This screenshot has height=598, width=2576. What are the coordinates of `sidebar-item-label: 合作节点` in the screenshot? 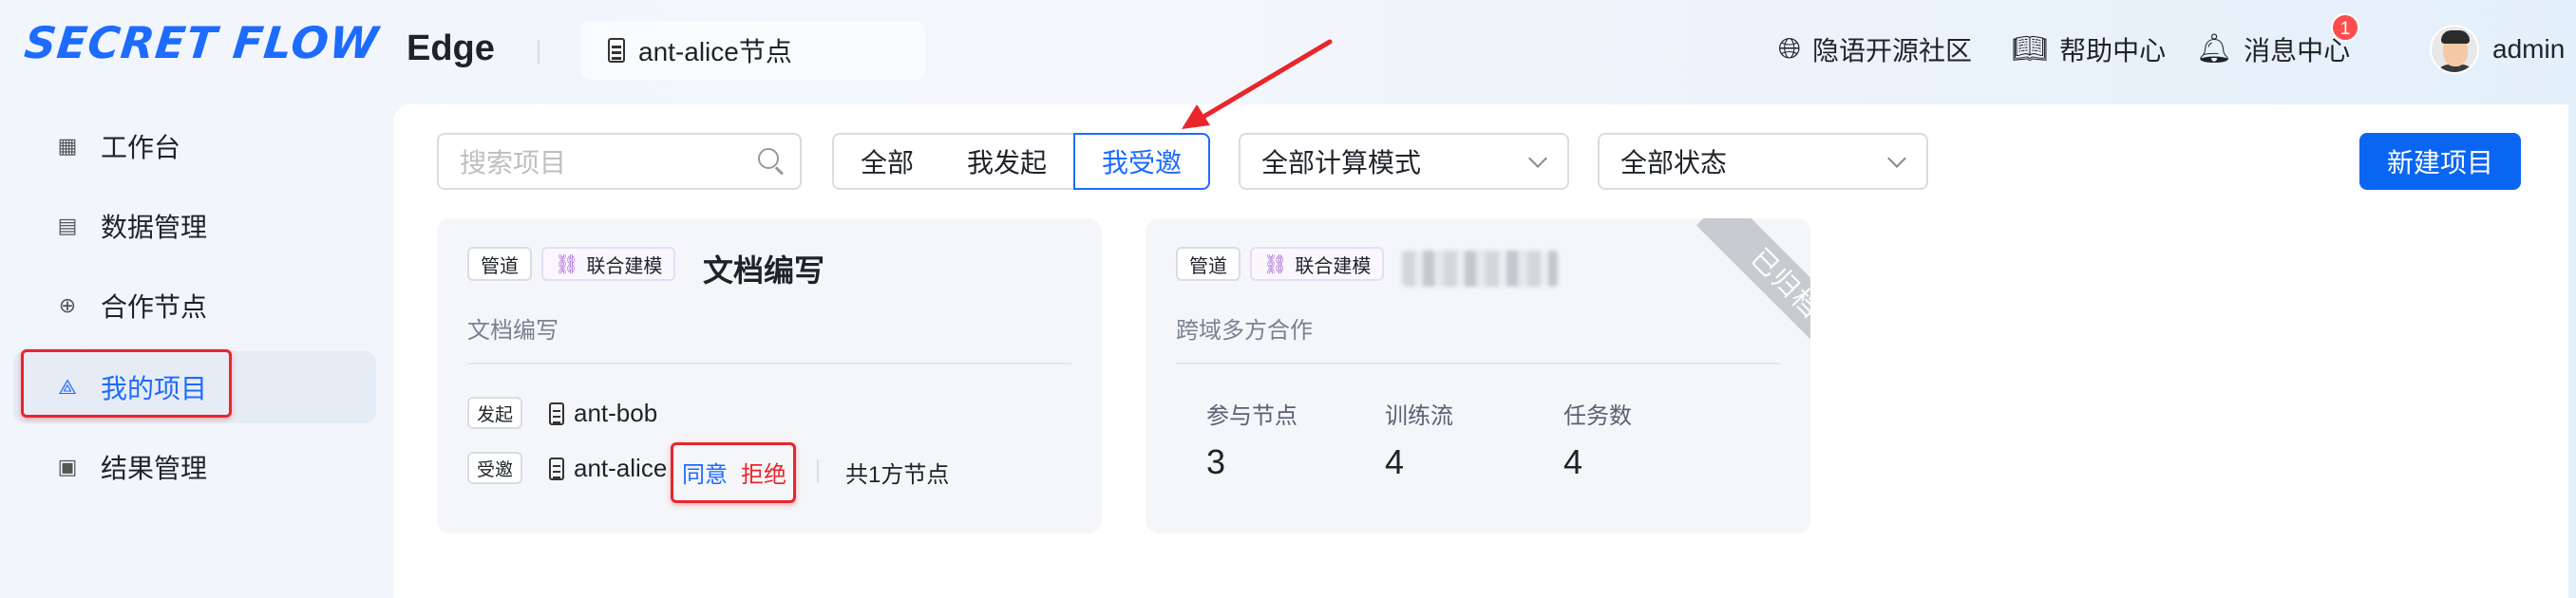 It's located at (154, 307).